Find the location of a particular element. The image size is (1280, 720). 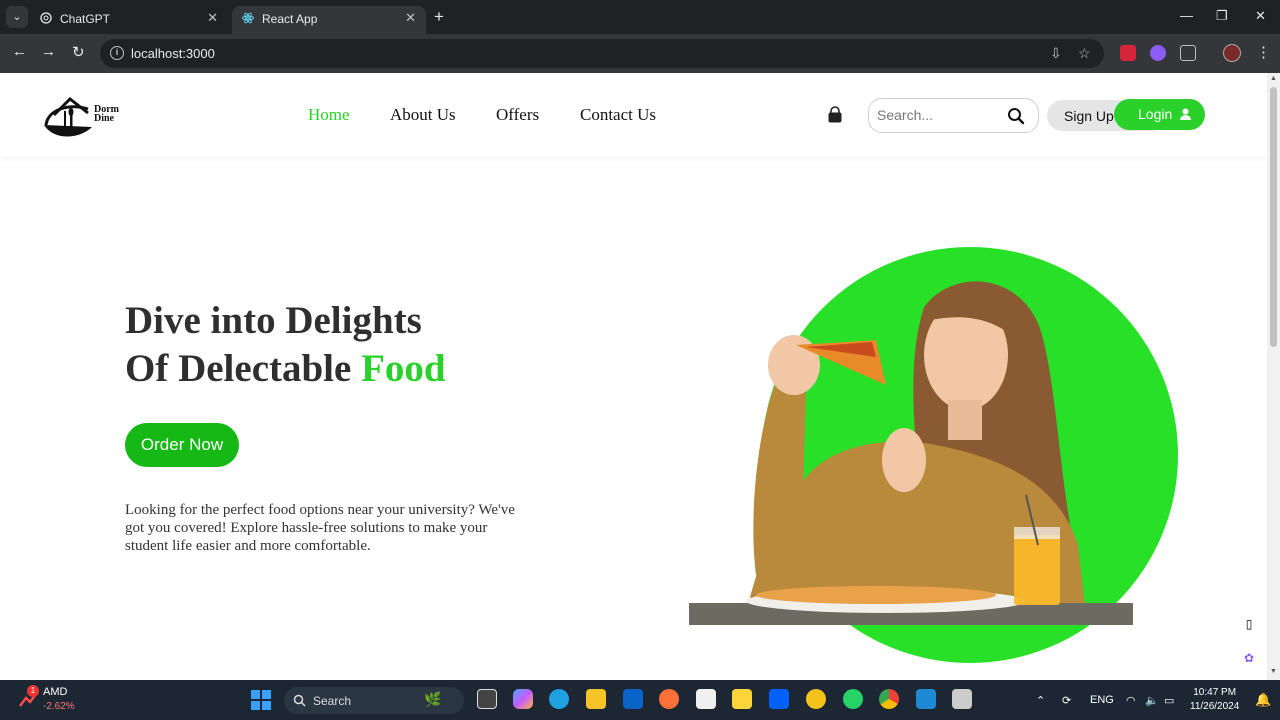

login-button: Login is located at coordinates (1159, 114).